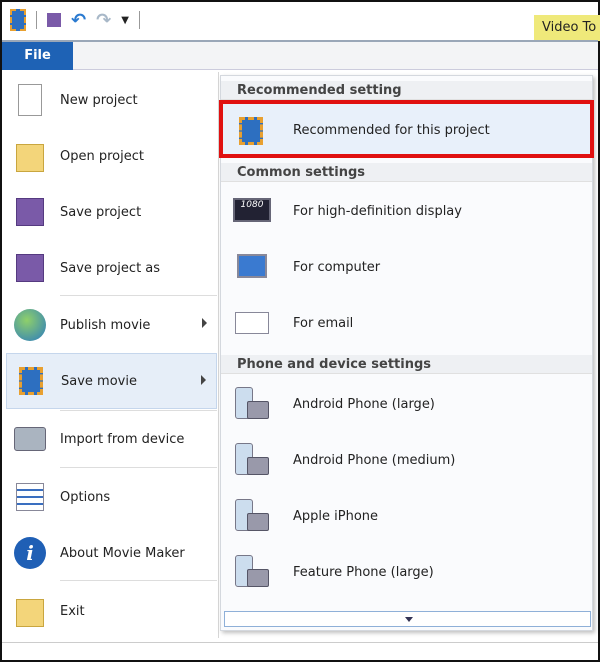  Describe the element at coordinates (111, 212) in the screenshot. I see `menu-item-save-project: Save project` at that location.